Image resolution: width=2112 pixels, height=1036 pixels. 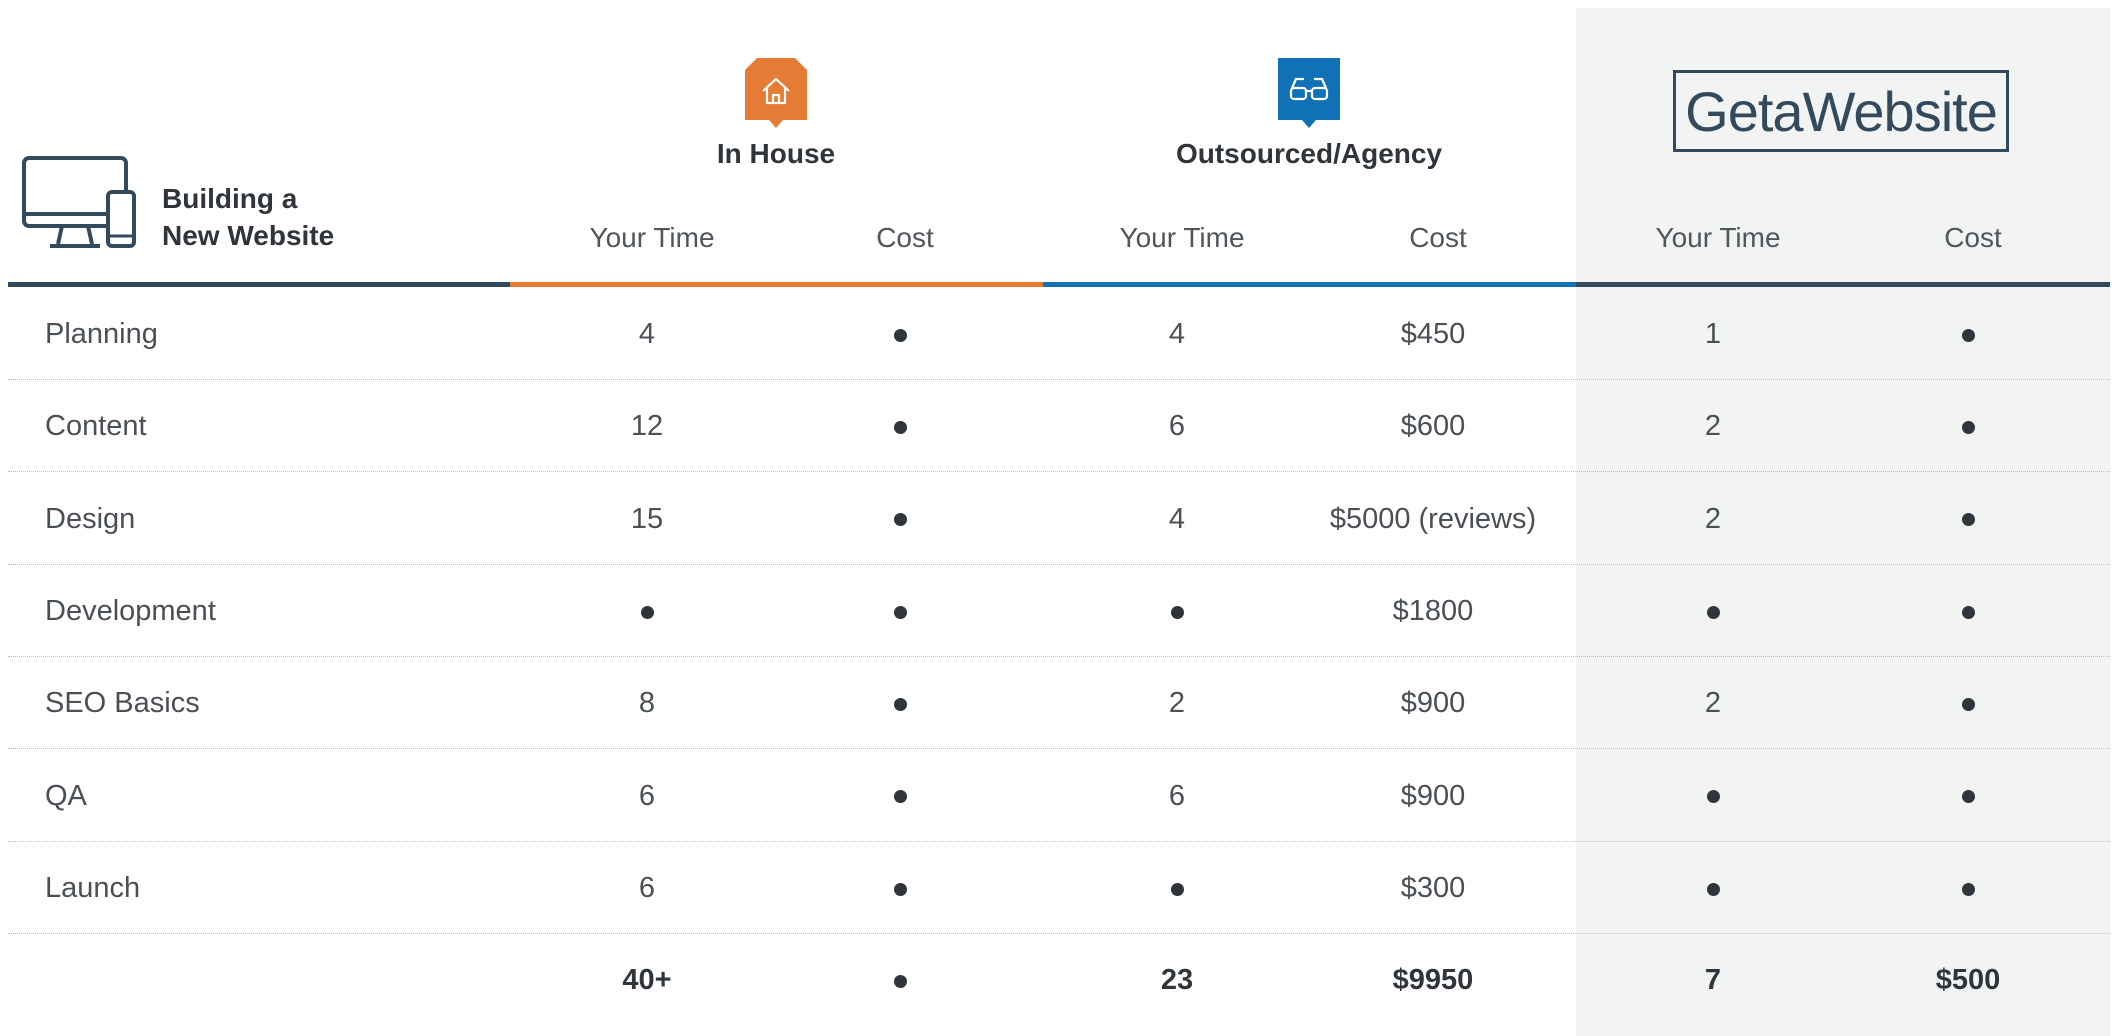 I want to click on cell-task: Launch, so click(x=93, y=887).